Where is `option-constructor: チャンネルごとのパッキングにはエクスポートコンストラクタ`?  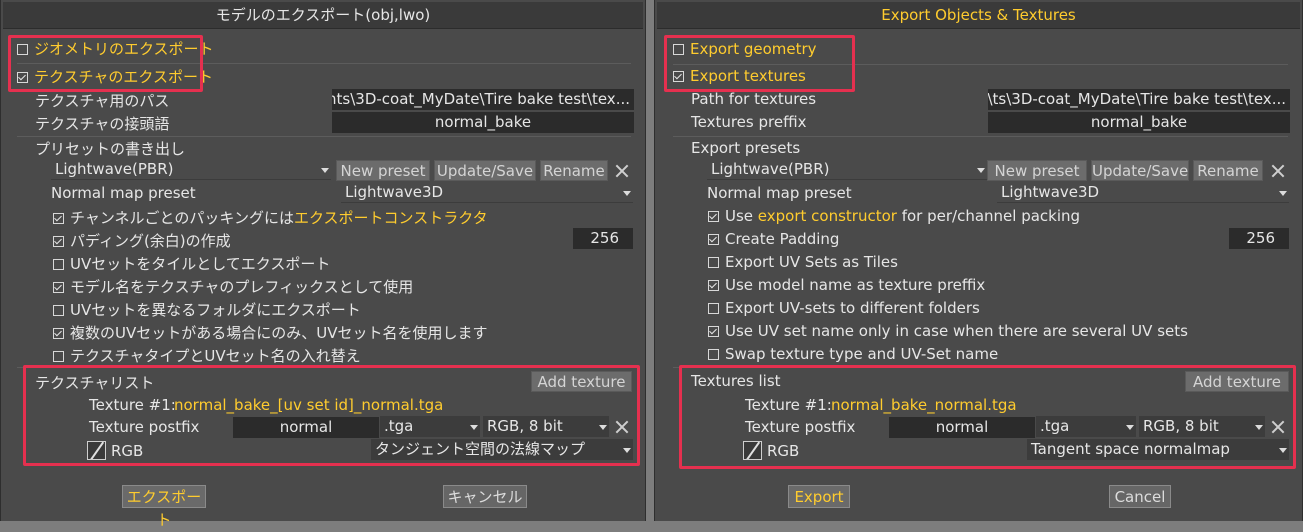
option-constructor: チャンネルごとのパッキングにはエクスポートコンストラクタ is located at coordinates (270, 217).